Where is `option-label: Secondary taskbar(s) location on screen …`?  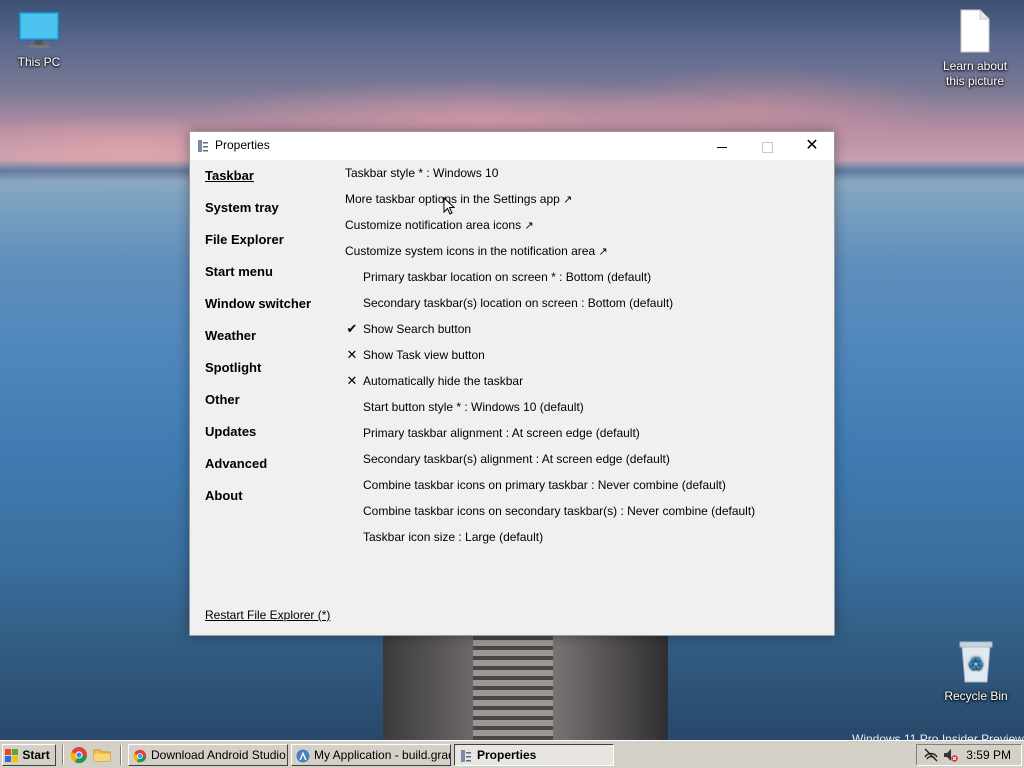
option-label: Secondary taskbar(s) location on screen … is located at coordinates (518, 303).